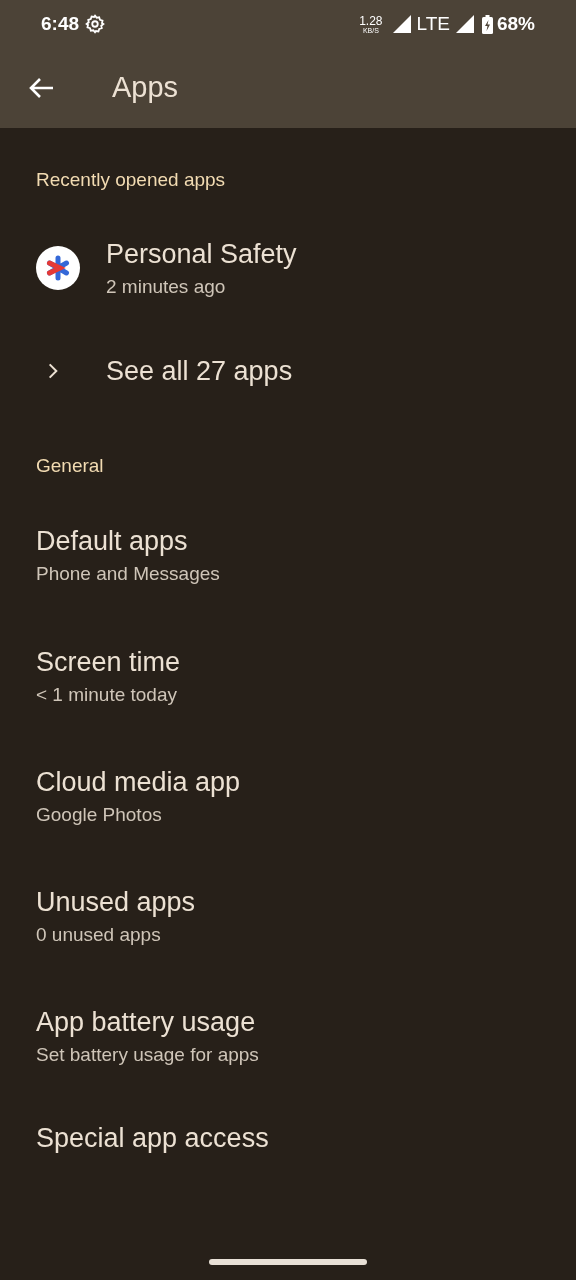 The height and width of the screenshot is (1280, 576). I want to click on settings-icon, so click(95, 24).